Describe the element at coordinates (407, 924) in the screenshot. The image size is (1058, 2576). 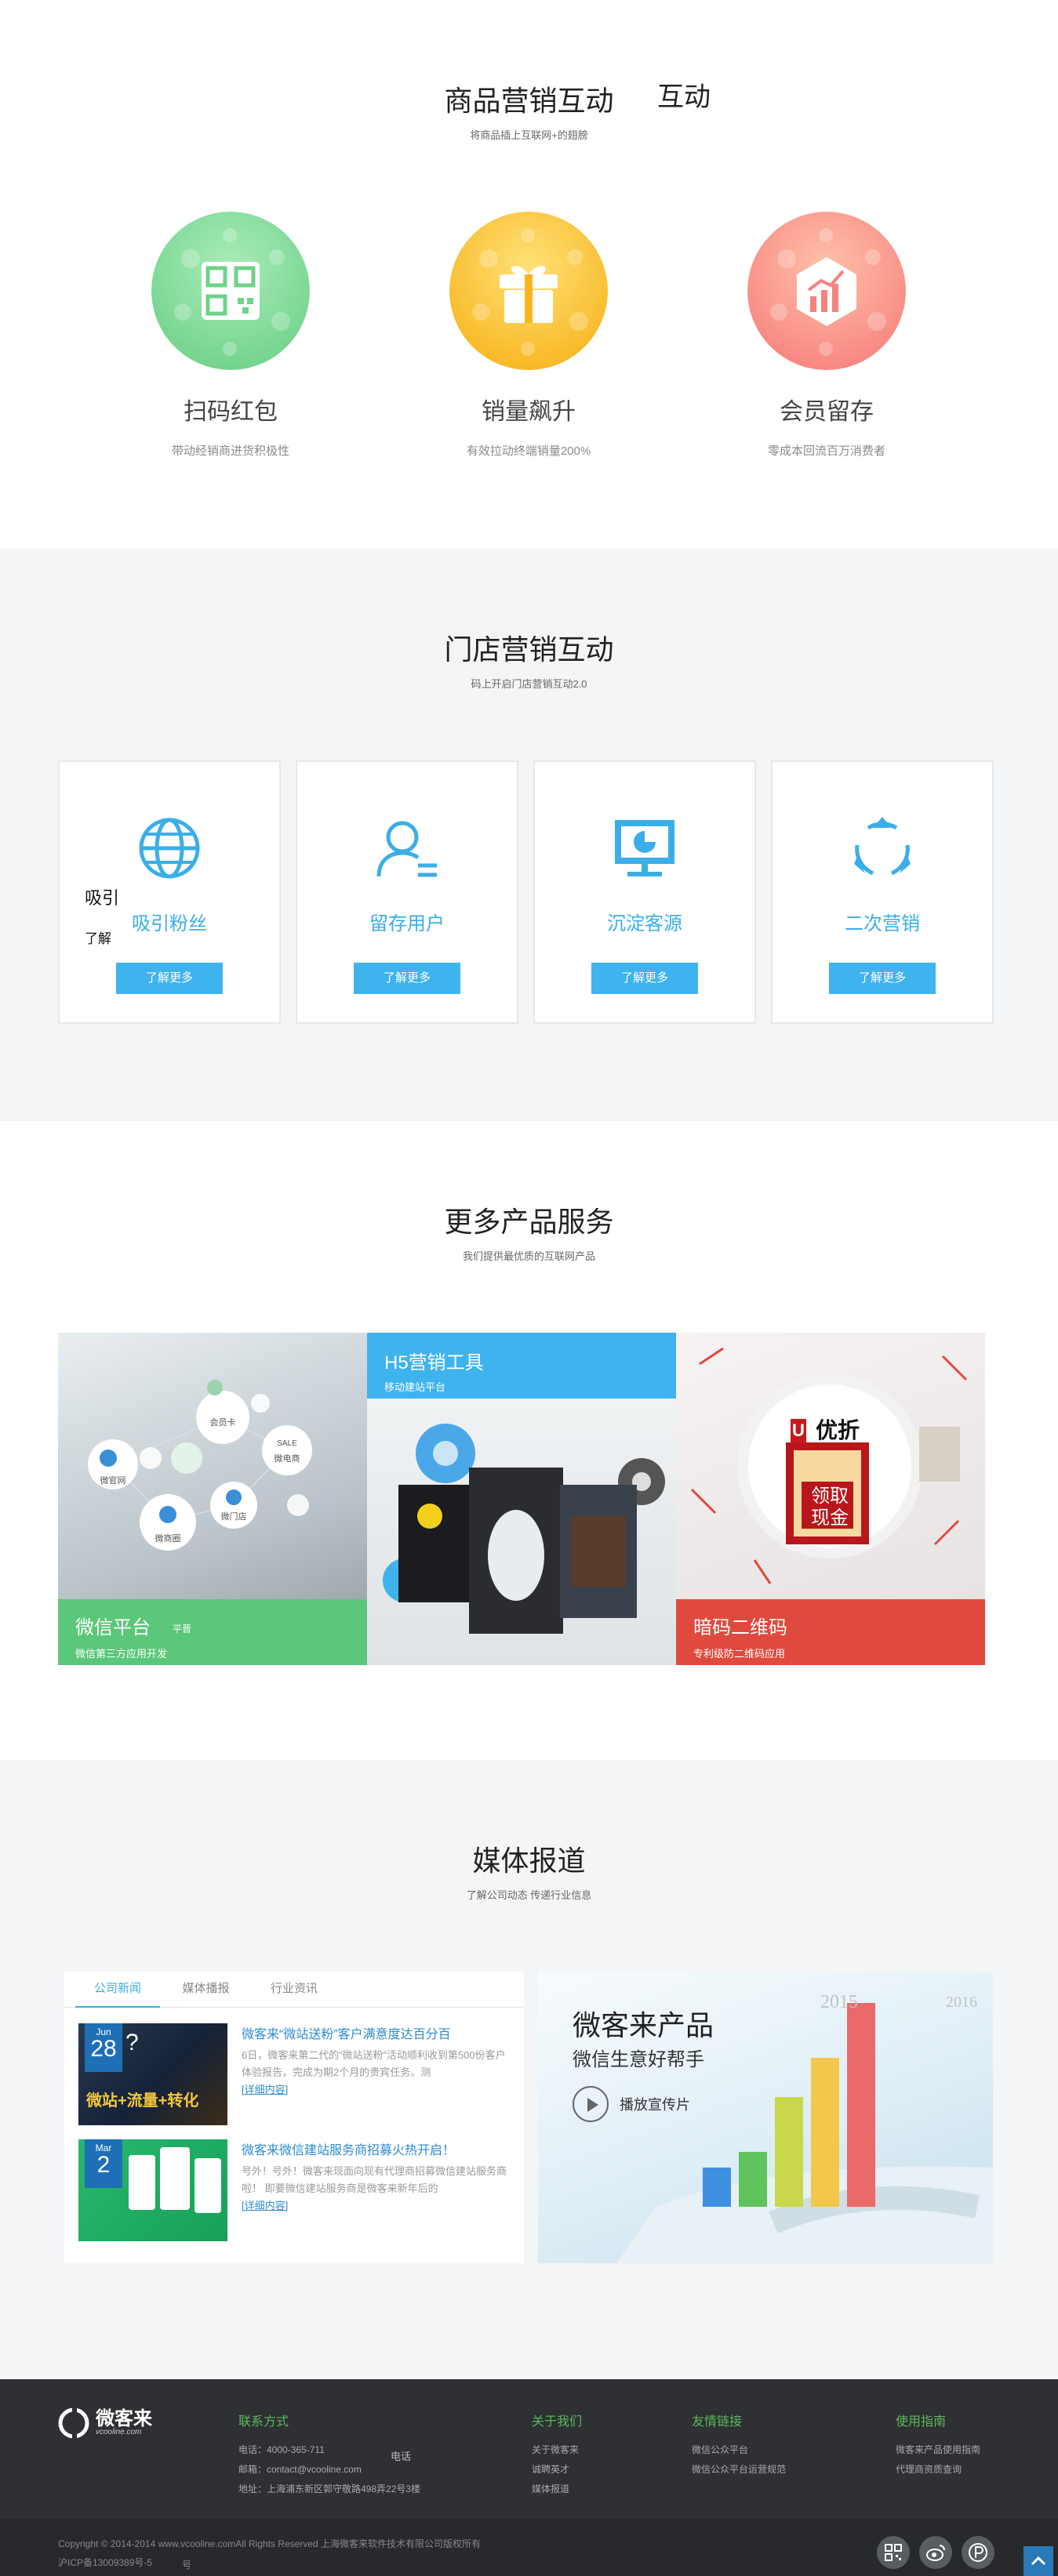
I see `card-label: 留存用户` at that location.